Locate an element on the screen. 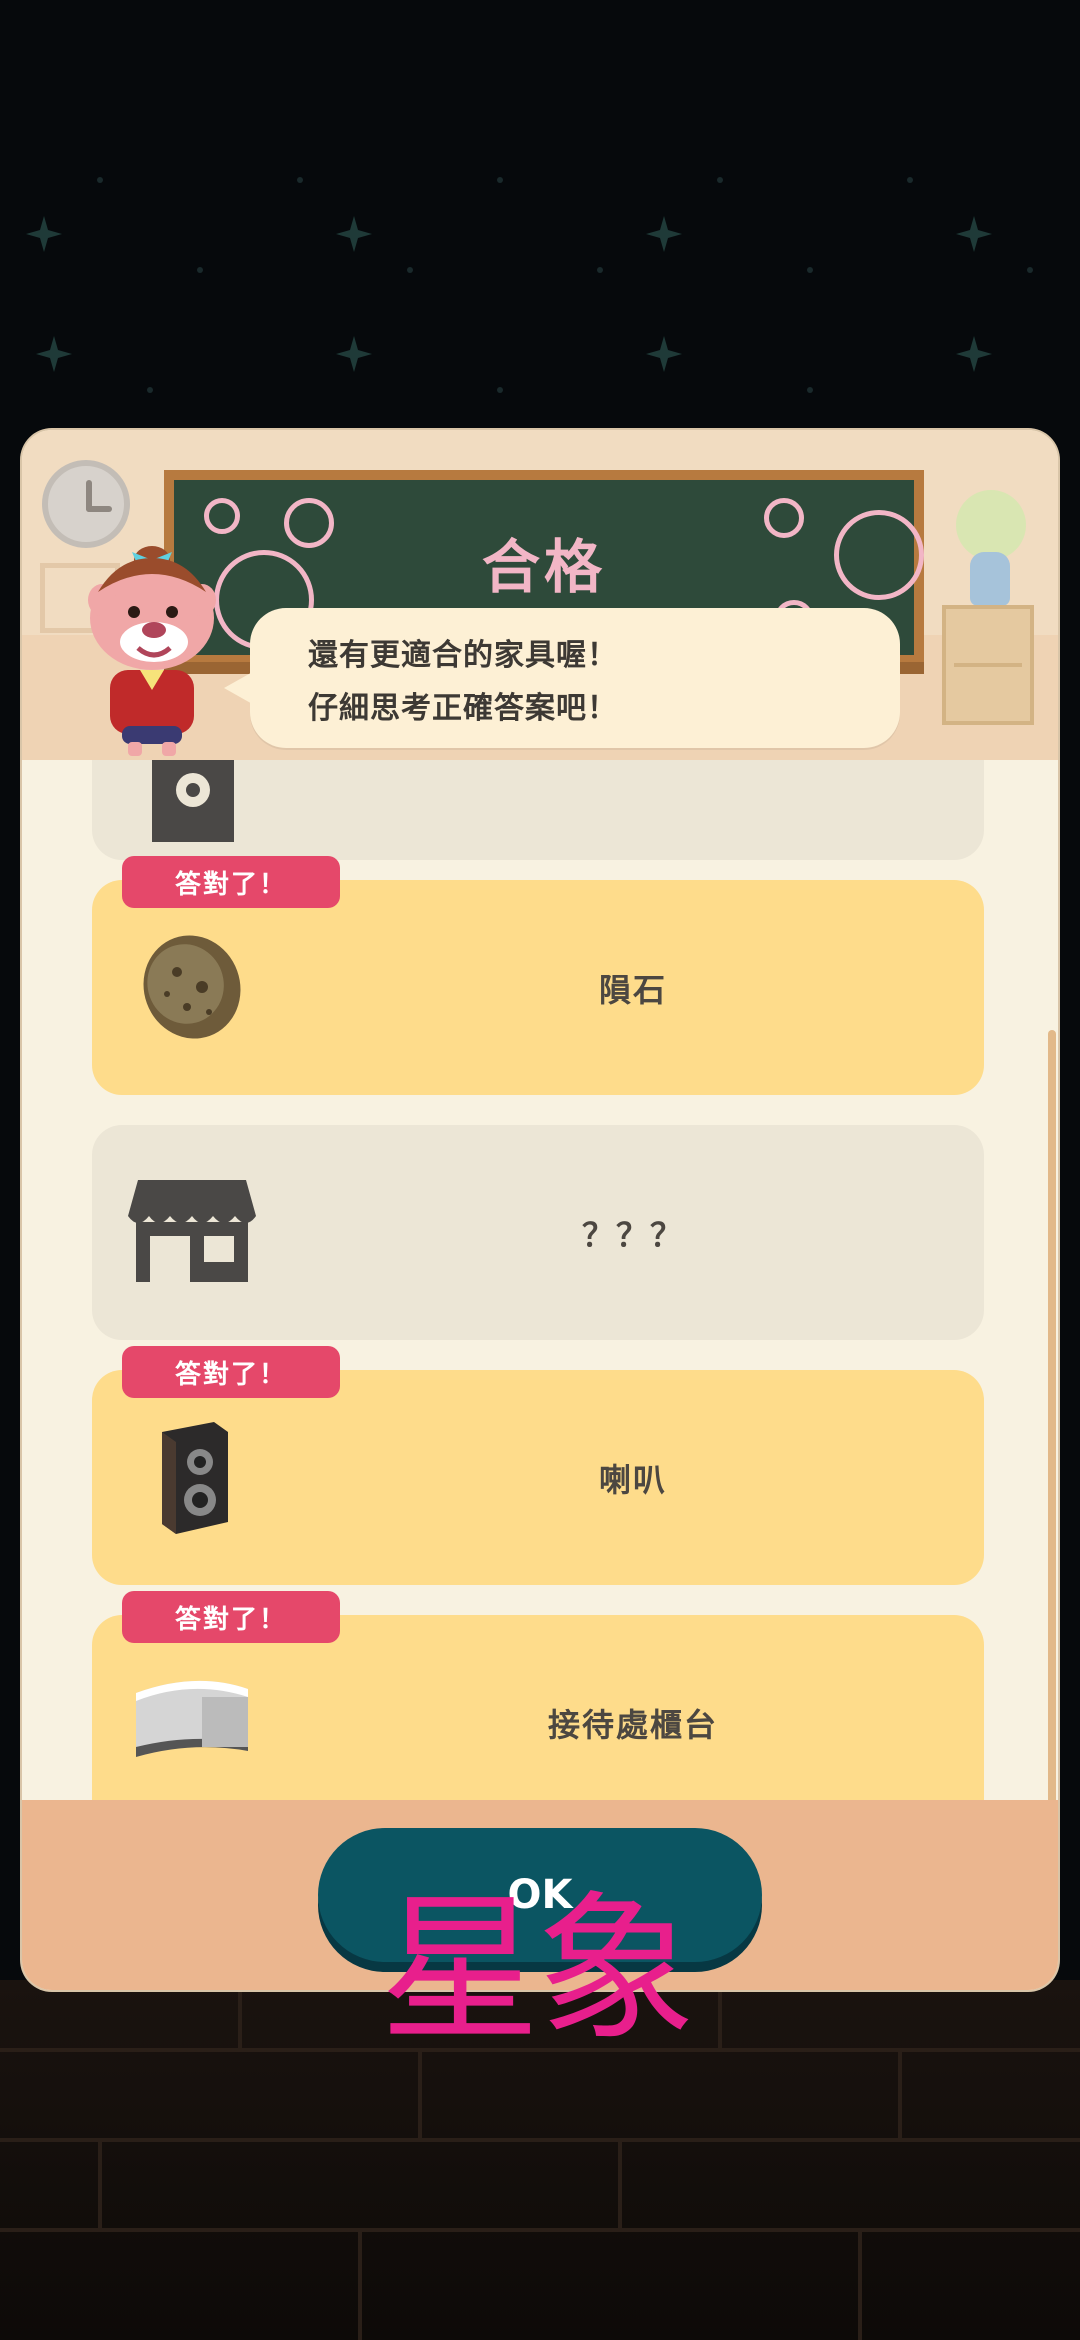  item-name: ？？？ is located at coordinates (632, 1234).